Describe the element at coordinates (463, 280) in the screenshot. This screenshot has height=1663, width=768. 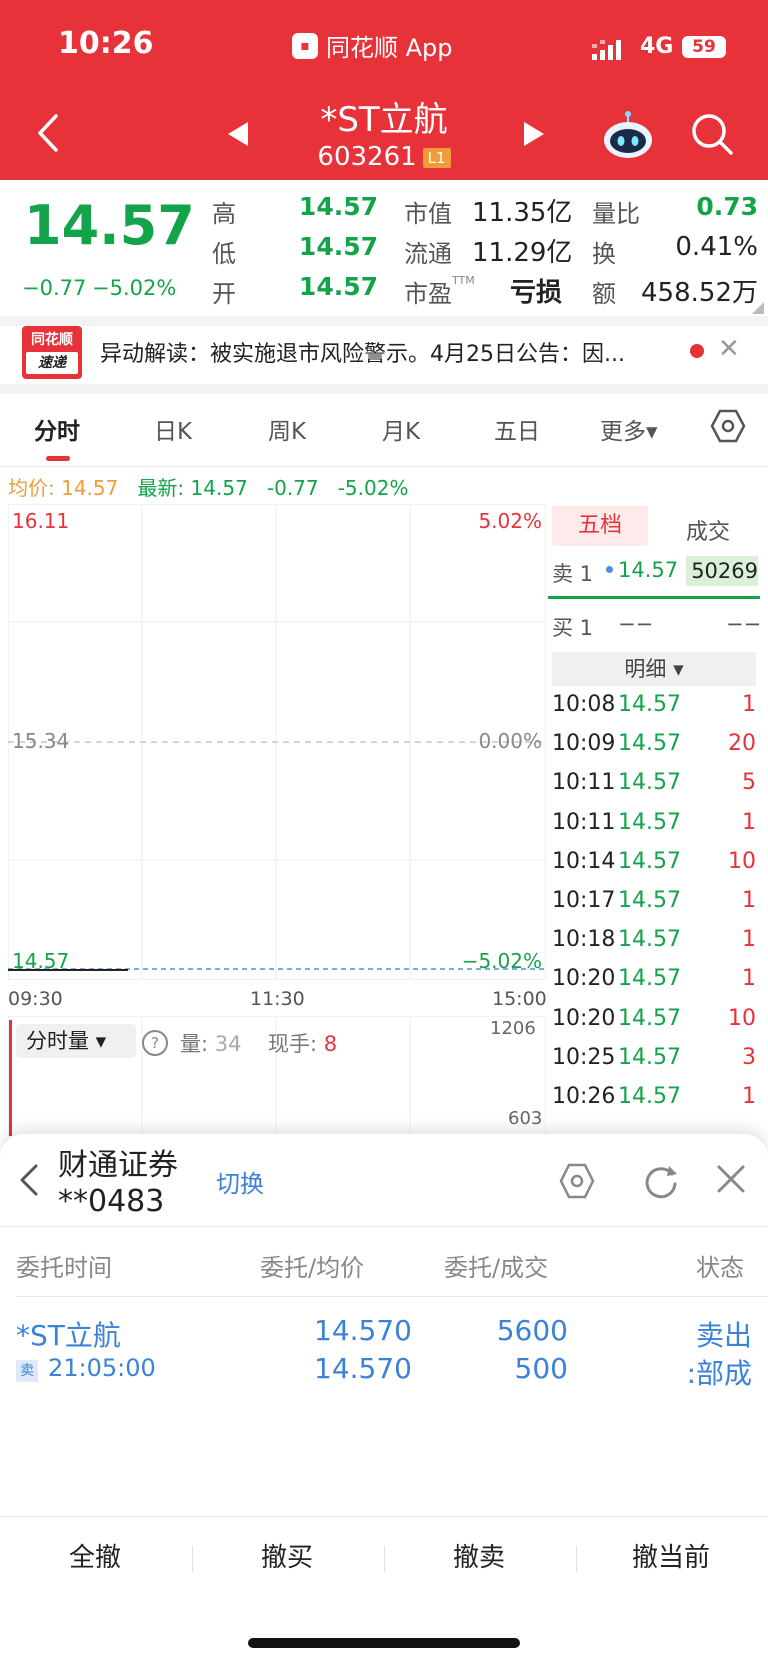
I see `pe-ttm: TTM` at that location.